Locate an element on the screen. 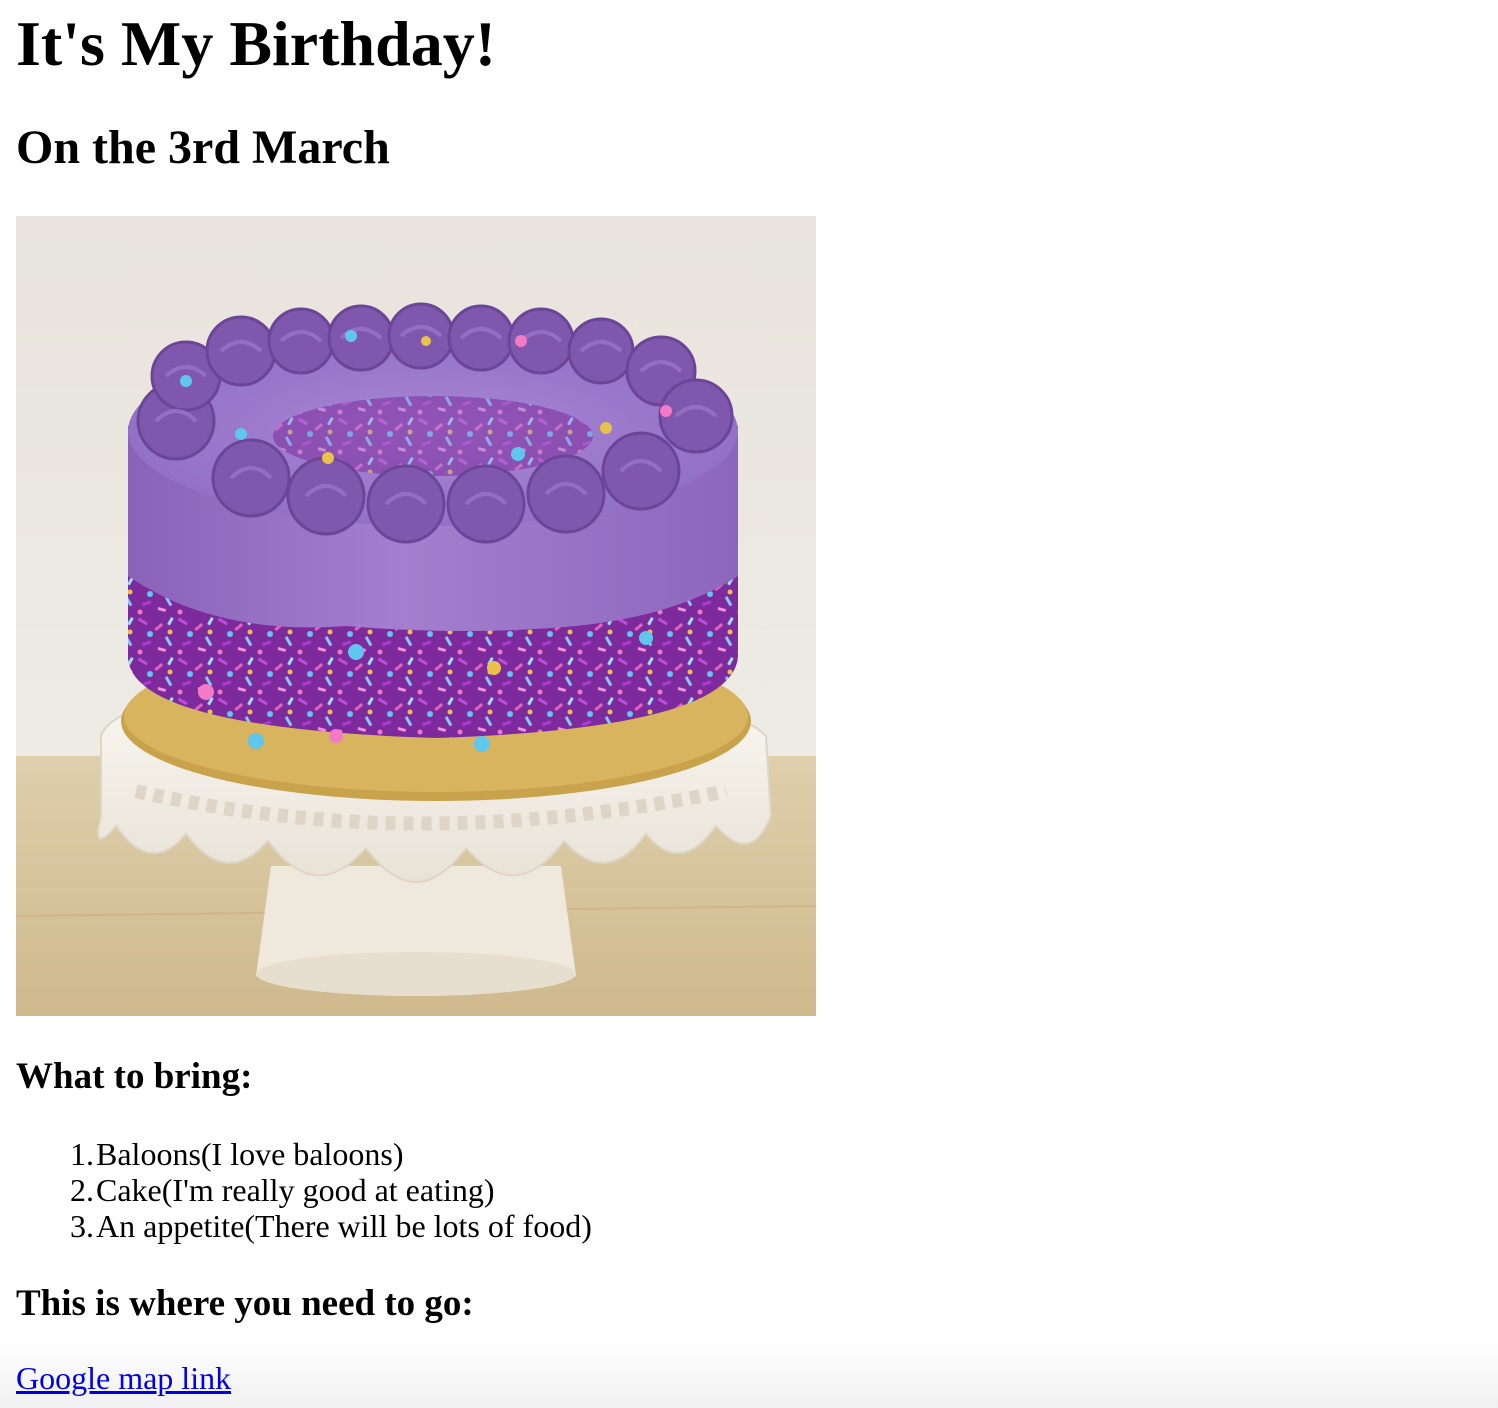 Image resolution: width=1498 pixels, height=1408 pixels. list-item-number: 1. is located at coordinates (82, 1154).